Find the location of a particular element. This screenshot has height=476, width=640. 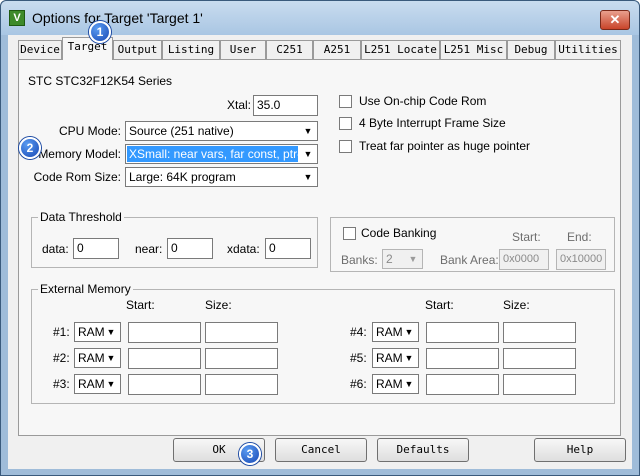

ext-row-label: #2: is located at coordinates (61, 358).